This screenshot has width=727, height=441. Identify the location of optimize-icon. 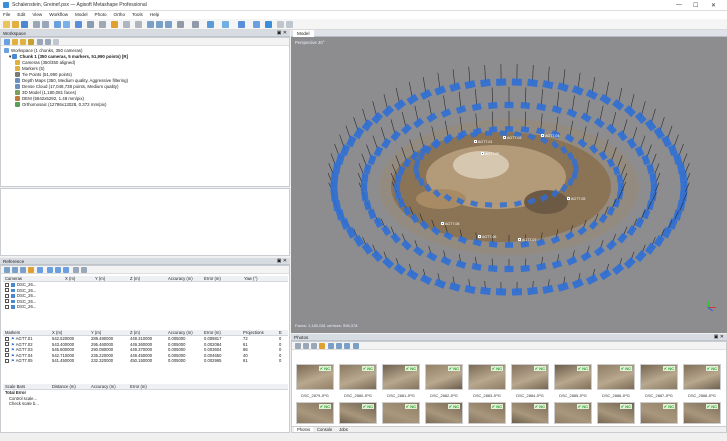
(31, 270).